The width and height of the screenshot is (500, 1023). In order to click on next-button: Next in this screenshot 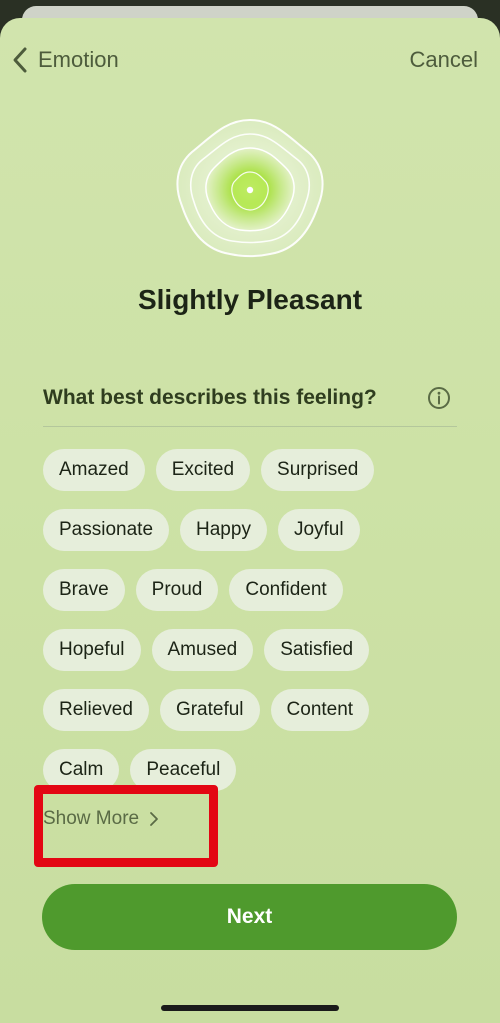, I will do `click(249, 917)`.